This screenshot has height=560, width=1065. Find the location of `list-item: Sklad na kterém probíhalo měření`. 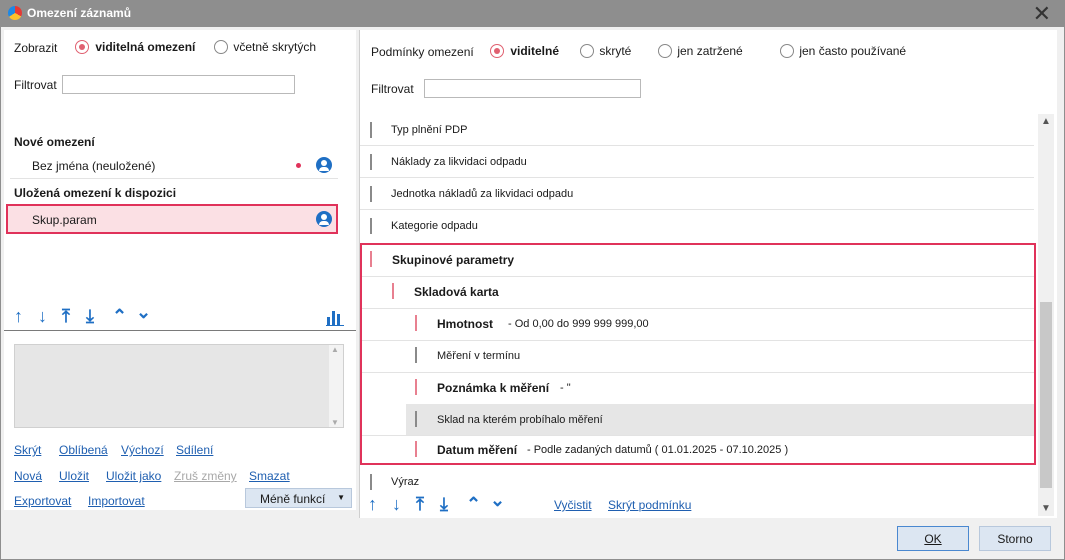

list-item: Sklad na kterém probíhalo měření is located at coordinates (720, 419).